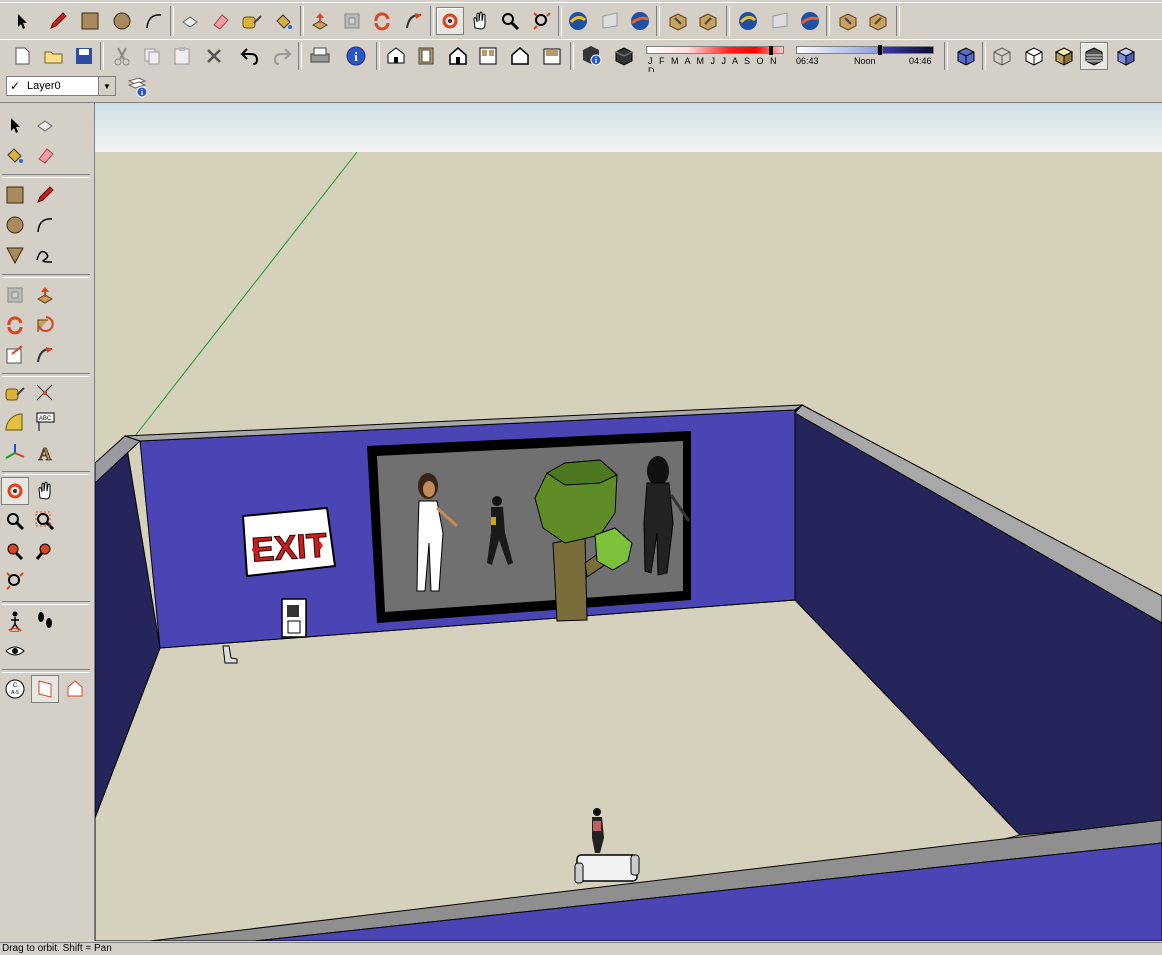 This screenshot has width=1162, height=955. I want to click on paint-bucket-icon, so click(284, 21).